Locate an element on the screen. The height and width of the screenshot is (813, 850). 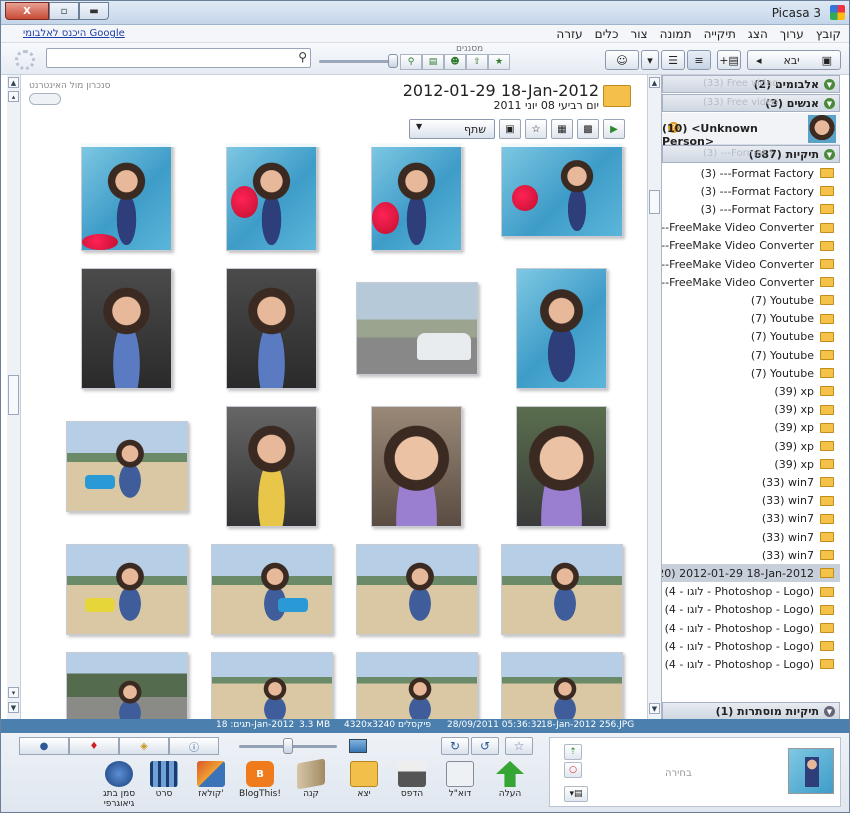
add-to-album-button: +▤ is located at coordinates (729, 60).